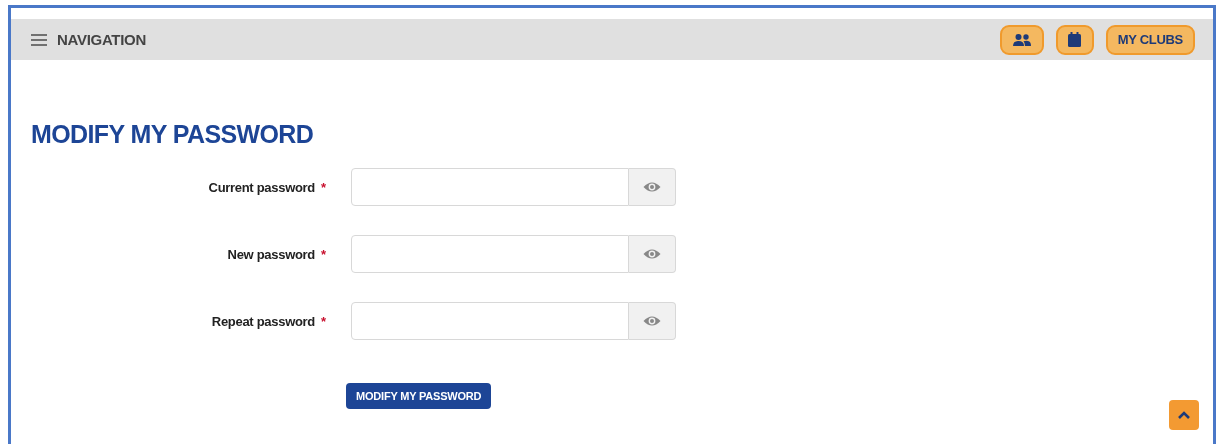  Describe the element at coordinates (262, 321) in the screenshot. I see `field-label: Repeat password` at that location.